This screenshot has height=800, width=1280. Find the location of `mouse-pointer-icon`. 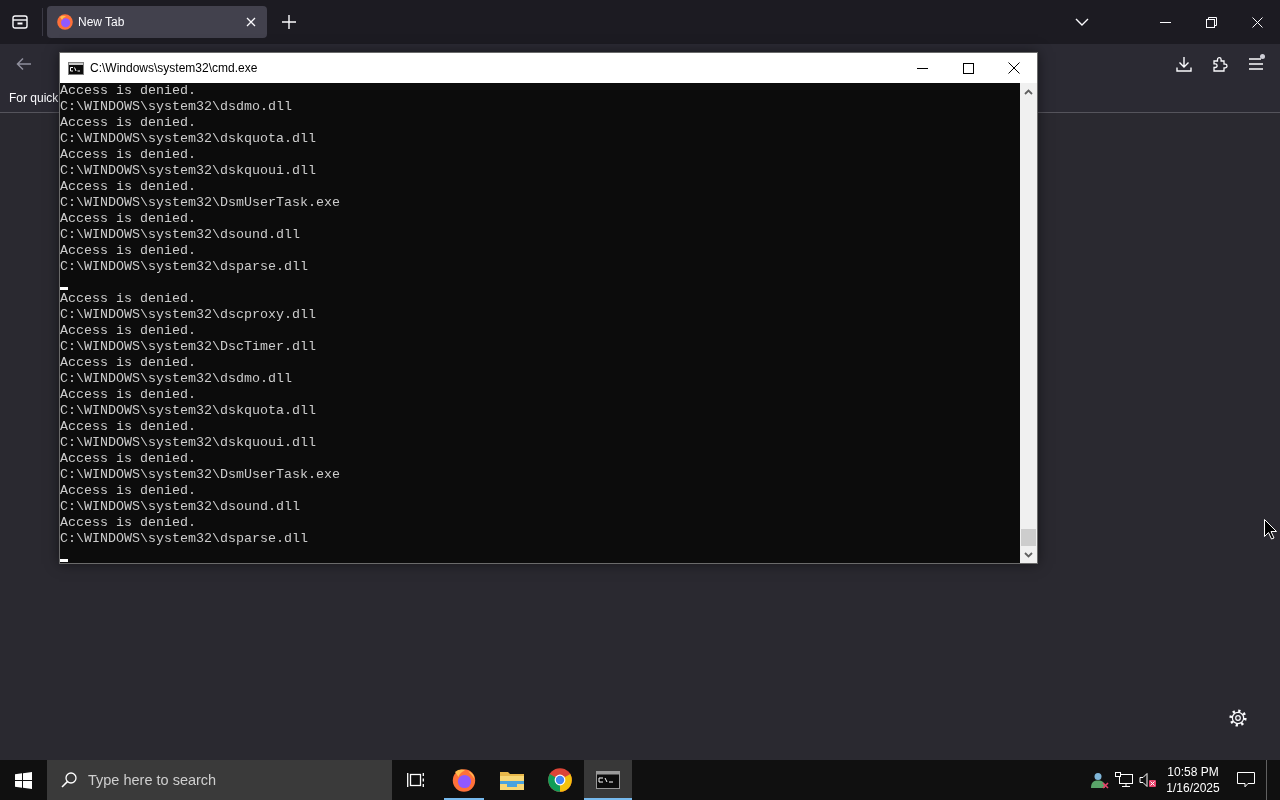

mouse-pointer-icon is located at coordinates (1270, 529).